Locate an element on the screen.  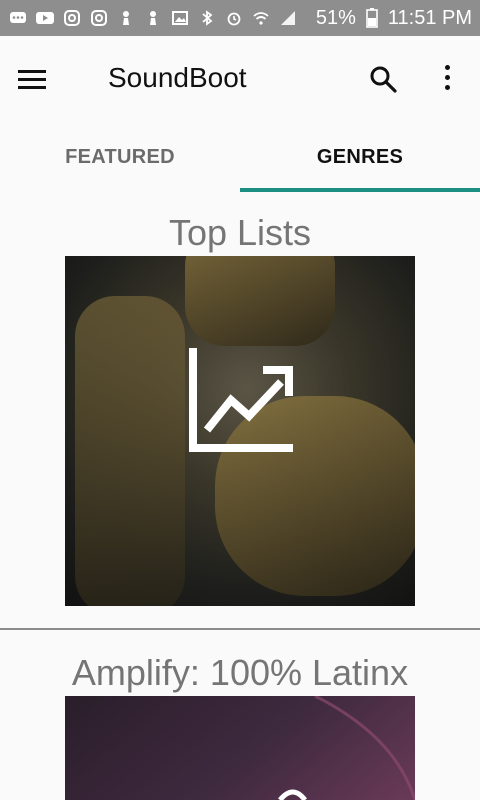
signal-icon is located at coordinates (288, 18).